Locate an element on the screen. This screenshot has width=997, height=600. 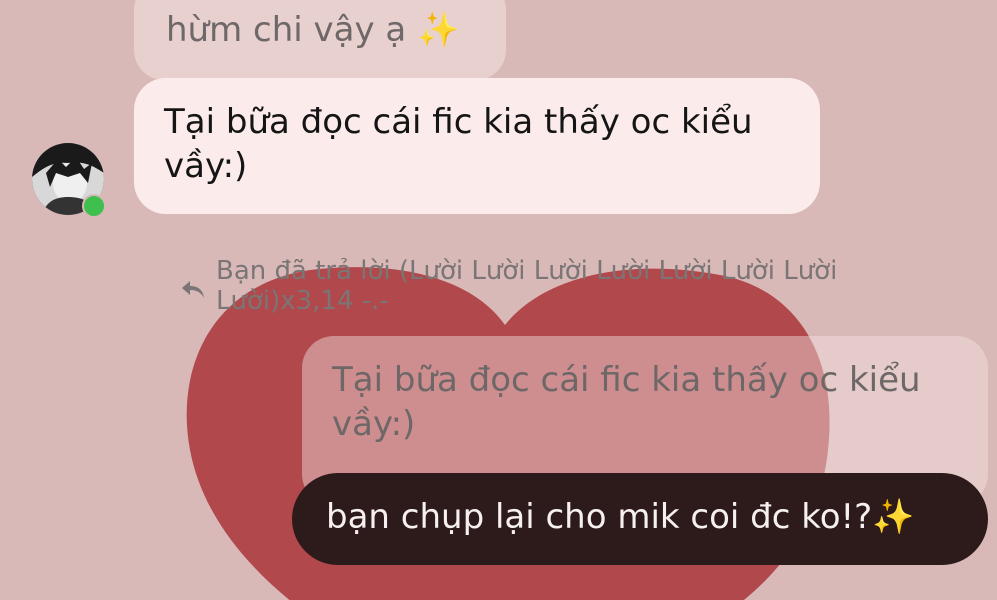
outgoing-message-text: bạn chụp lại cho mik coi đc ko!?✨ is located at coordinates (620, 517).